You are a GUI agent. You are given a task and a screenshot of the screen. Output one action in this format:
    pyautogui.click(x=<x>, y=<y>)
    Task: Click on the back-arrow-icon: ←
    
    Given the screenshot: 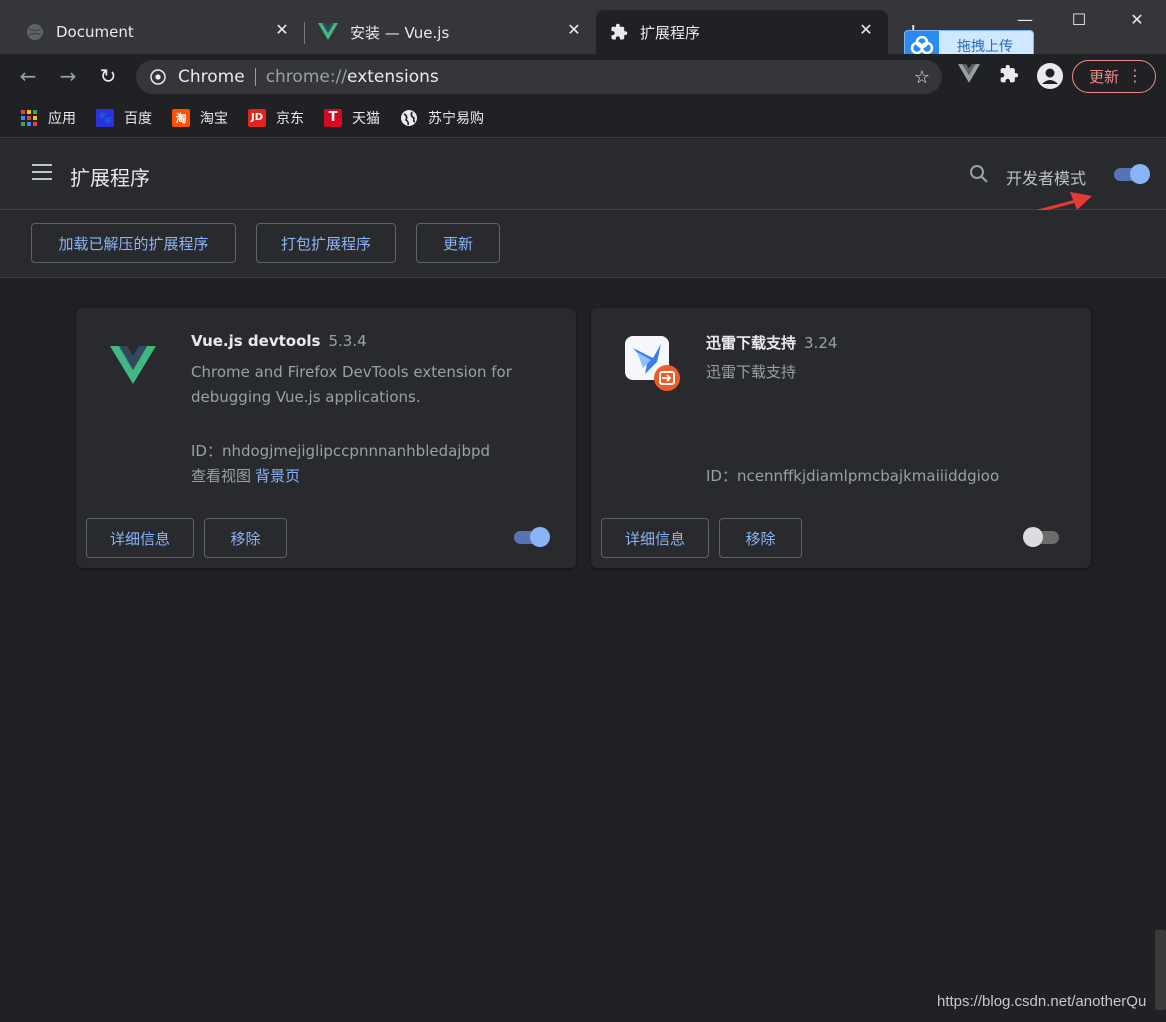 What is the action you would take?
    pyautogui.click(x=28, y=76)
    